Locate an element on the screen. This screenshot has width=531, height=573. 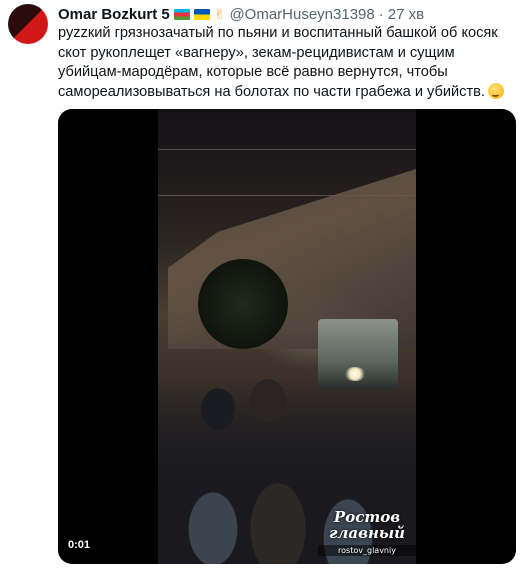
watermark-line2: главный is located at coordinates (367, 533).